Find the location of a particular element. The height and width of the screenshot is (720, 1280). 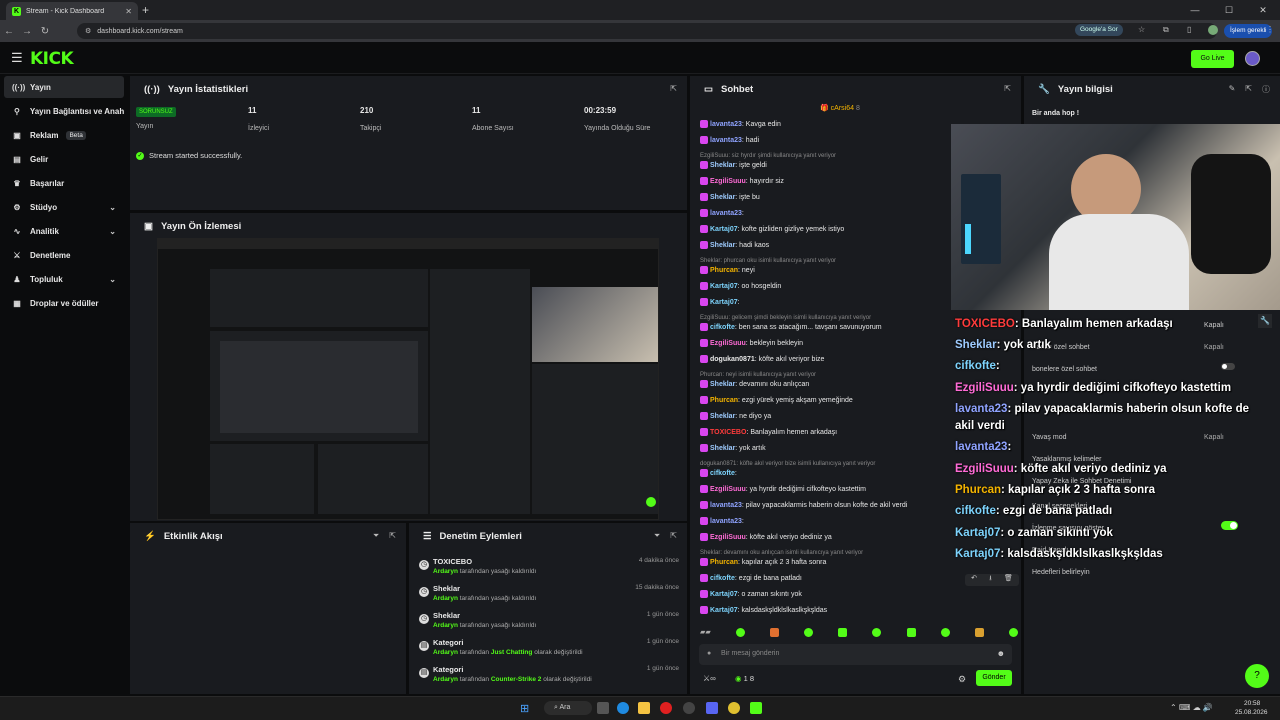

sidebar-item-reklam: ▣ Reklam Beta is located at coordinates (64, 135).